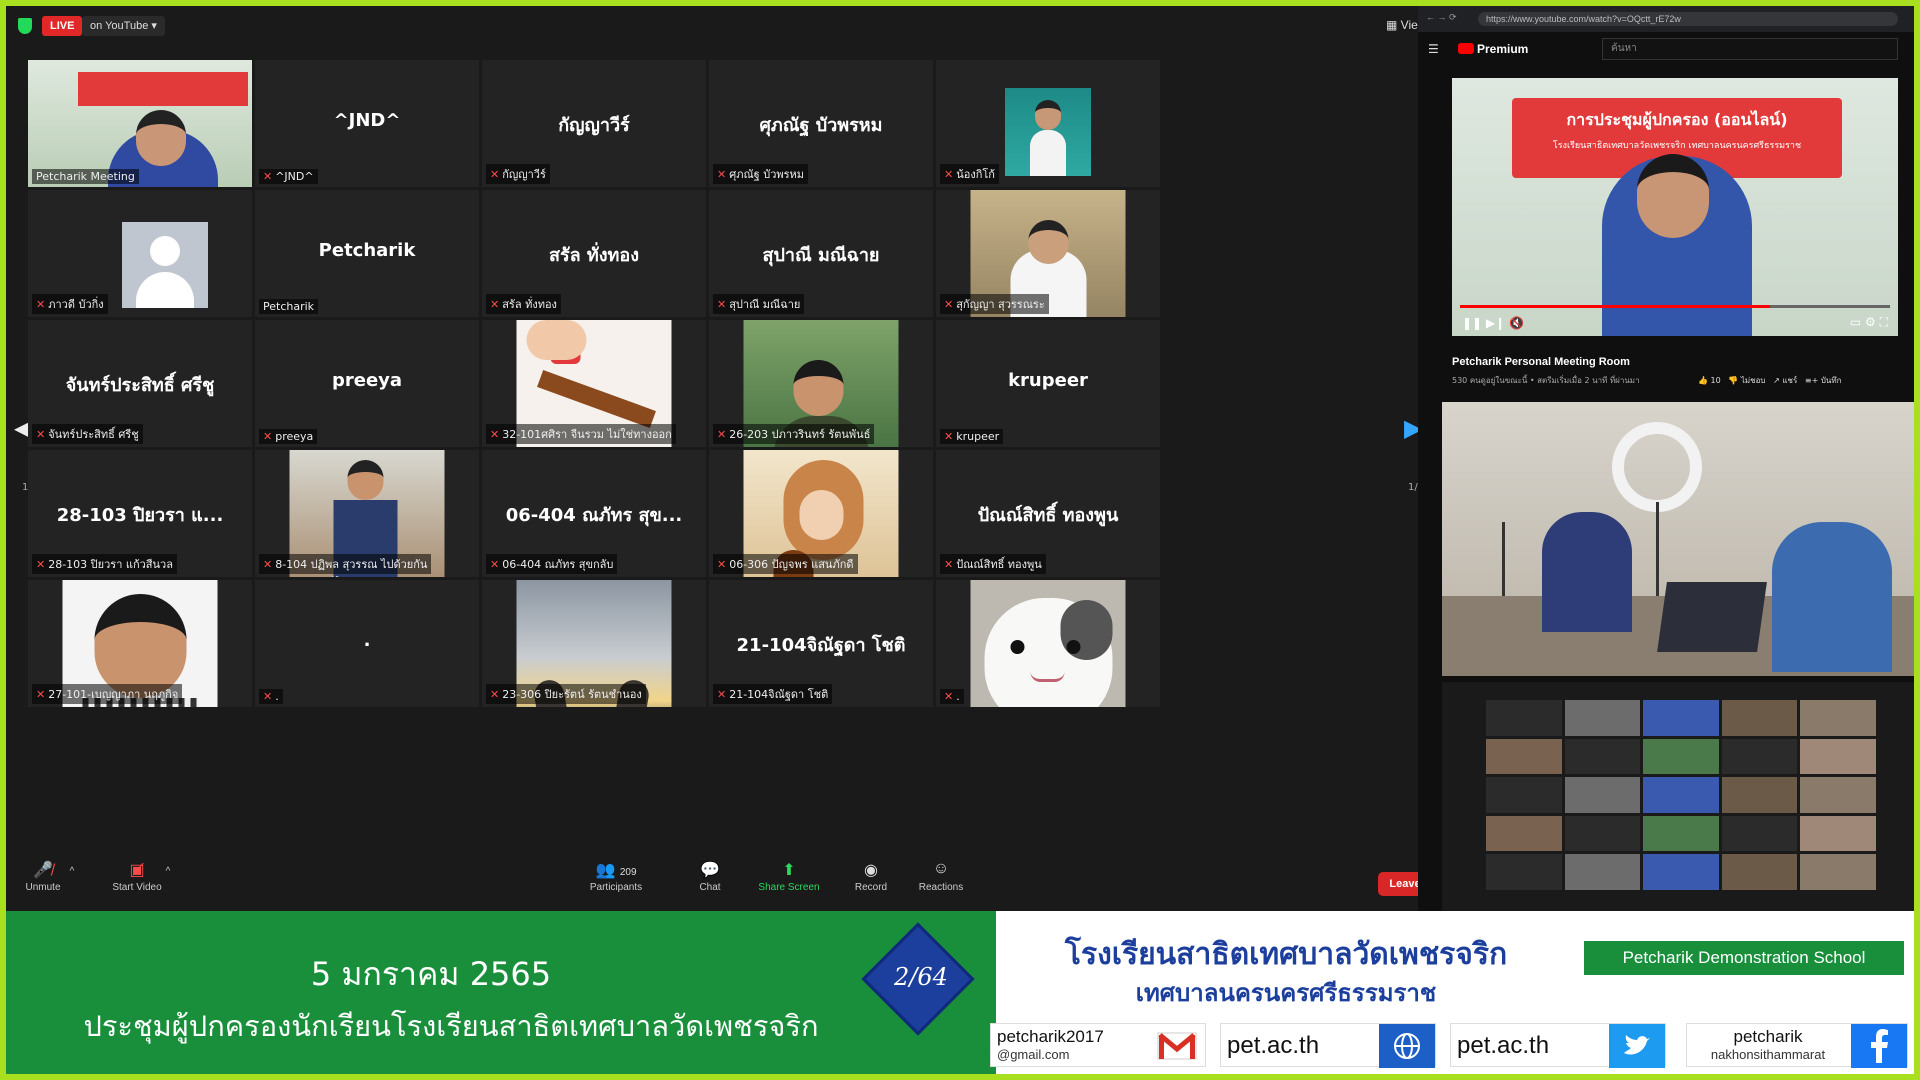 The width and height of the screenshot is (1920, 1080). Describe the element at coordinates (1746, 380) in the screenshot. I see `dislike-button: 👎 ไม่ชอบ` at that location.